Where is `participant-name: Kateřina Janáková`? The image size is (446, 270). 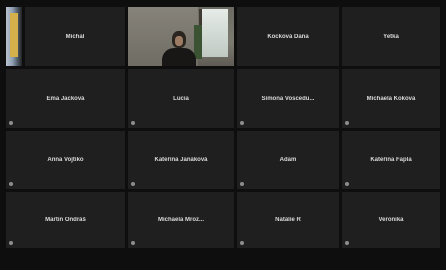
participant-name: Kateřina Janáková is located at coordinates (181, 160).